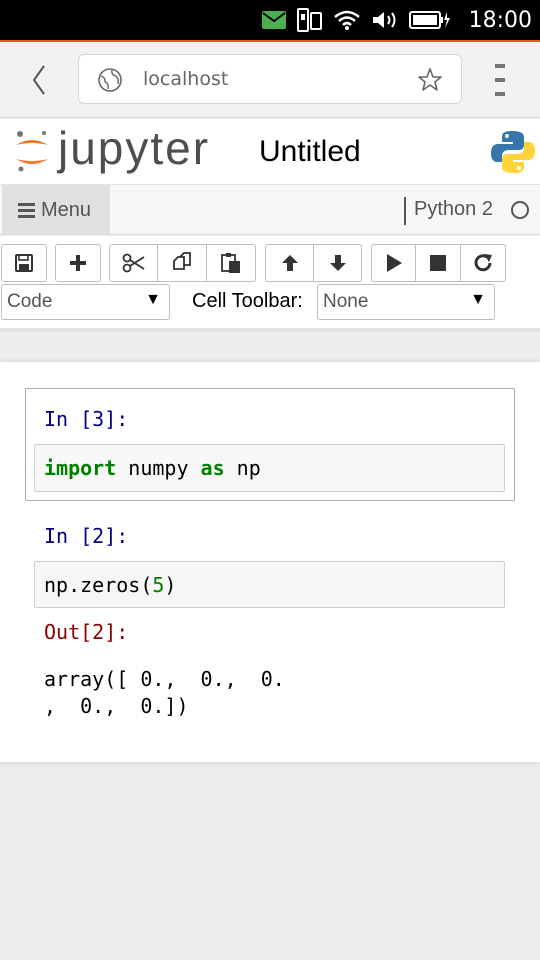 The image size is (540, 960). I want to click on plus-icon, so click(78, 263).